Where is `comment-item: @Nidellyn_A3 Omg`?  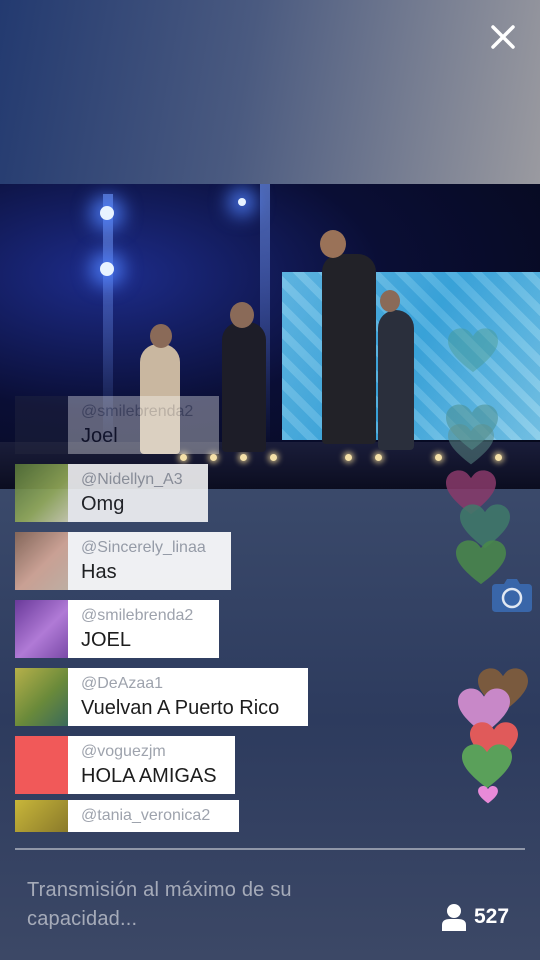
comment-item: @Nidellyn_A3 Omg is located at coordinates (111, 493).